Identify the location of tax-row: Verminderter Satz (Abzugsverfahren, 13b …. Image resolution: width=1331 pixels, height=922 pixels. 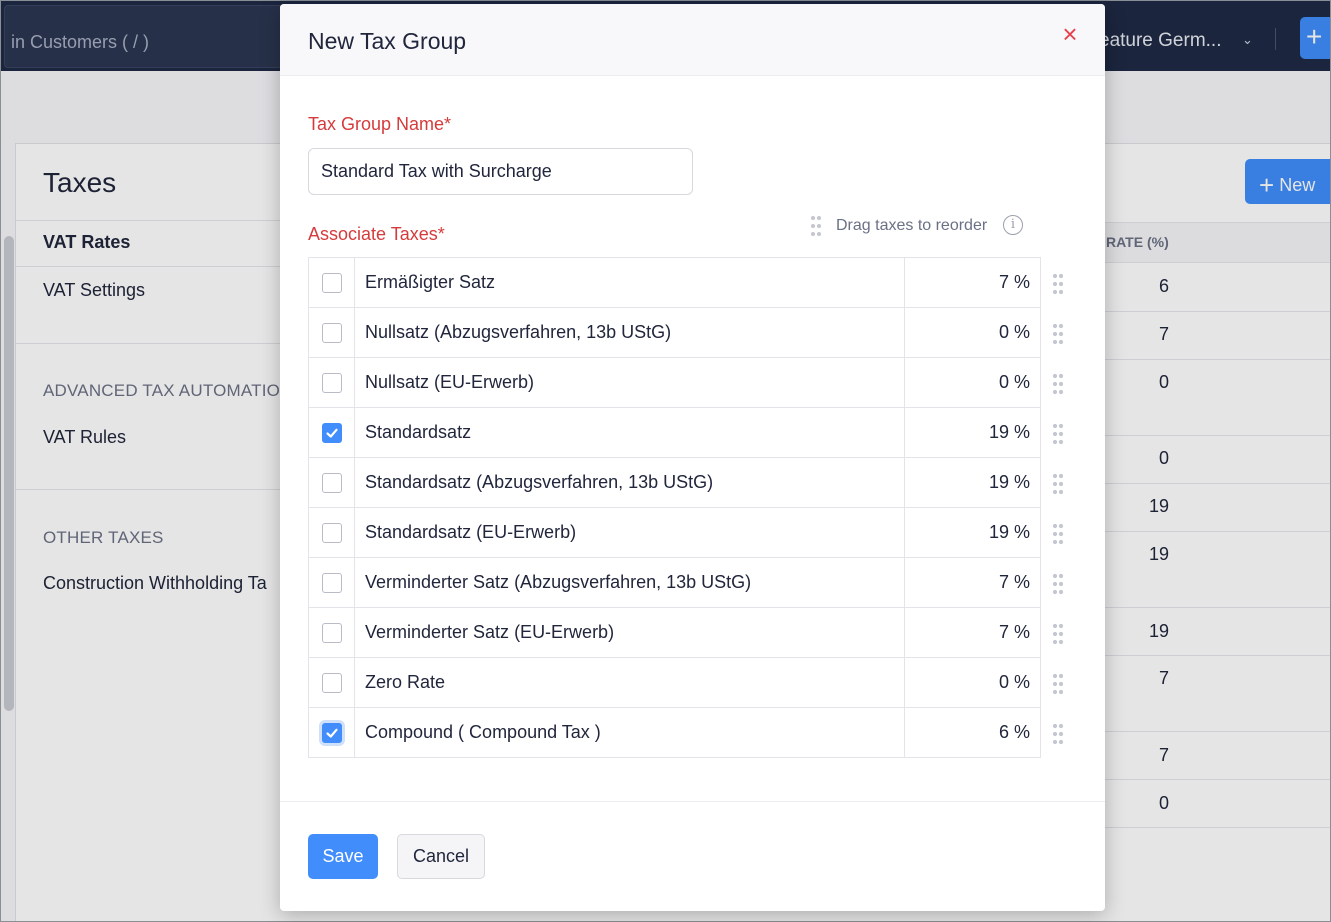
(674, 583).